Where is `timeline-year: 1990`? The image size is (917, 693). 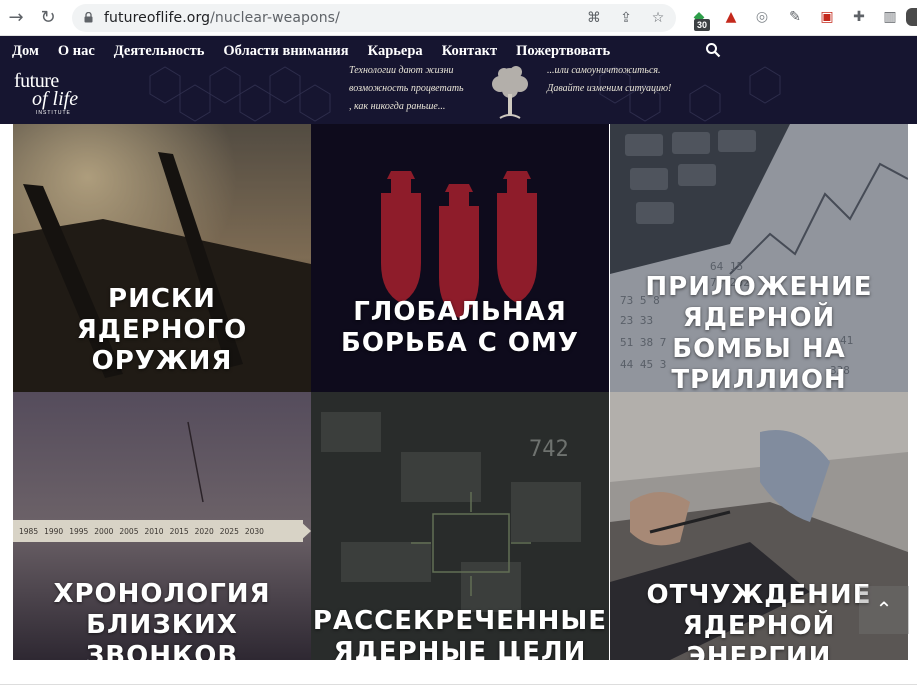
timeline-year: 1990 is located at coordinates (54, 531).